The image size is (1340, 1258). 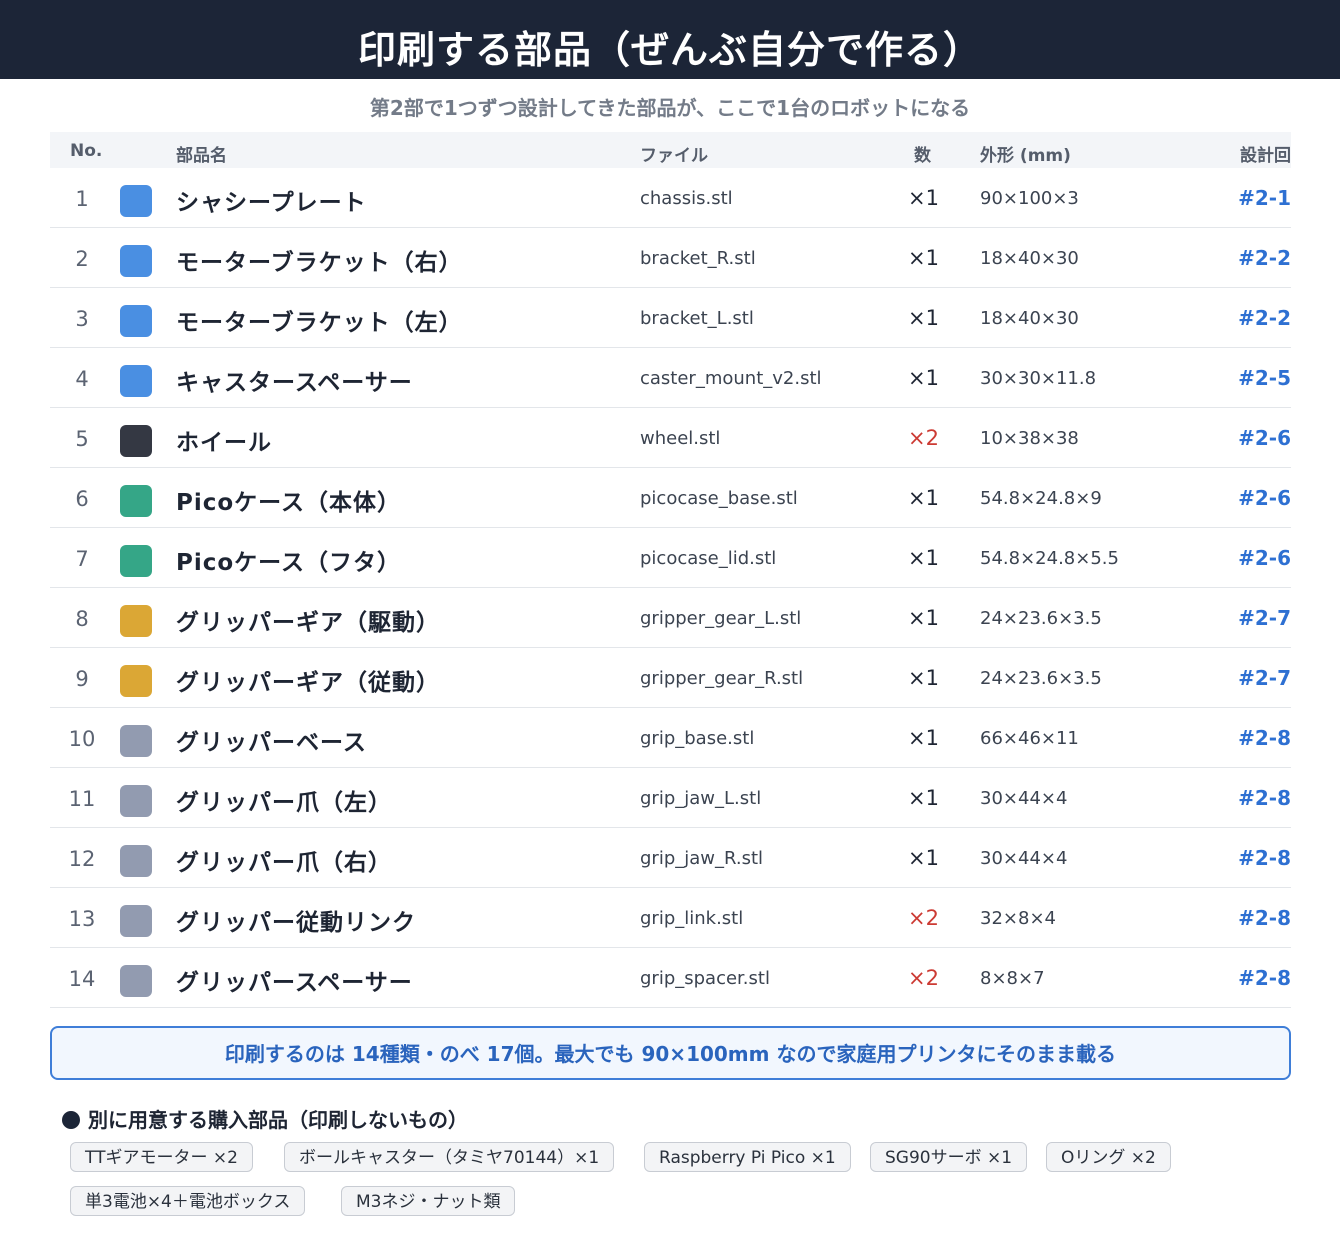 I want to click on design-ref-link: #2-1, so click(x=1264, y=198).